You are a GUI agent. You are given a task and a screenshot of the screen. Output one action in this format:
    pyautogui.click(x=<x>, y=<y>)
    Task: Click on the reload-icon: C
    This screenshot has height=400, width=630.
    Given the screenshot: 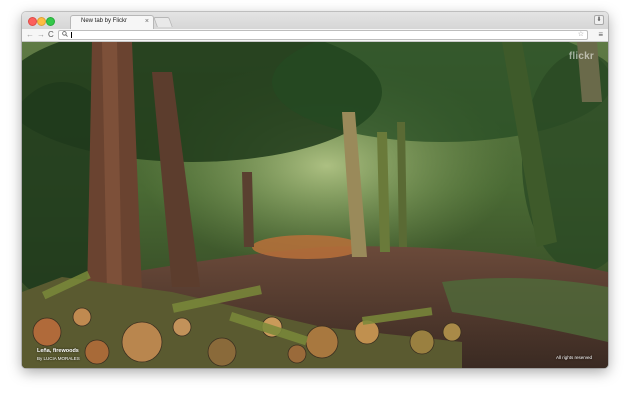 What is the action you would take?
    pyautogui.click(x=51, y=35)
    